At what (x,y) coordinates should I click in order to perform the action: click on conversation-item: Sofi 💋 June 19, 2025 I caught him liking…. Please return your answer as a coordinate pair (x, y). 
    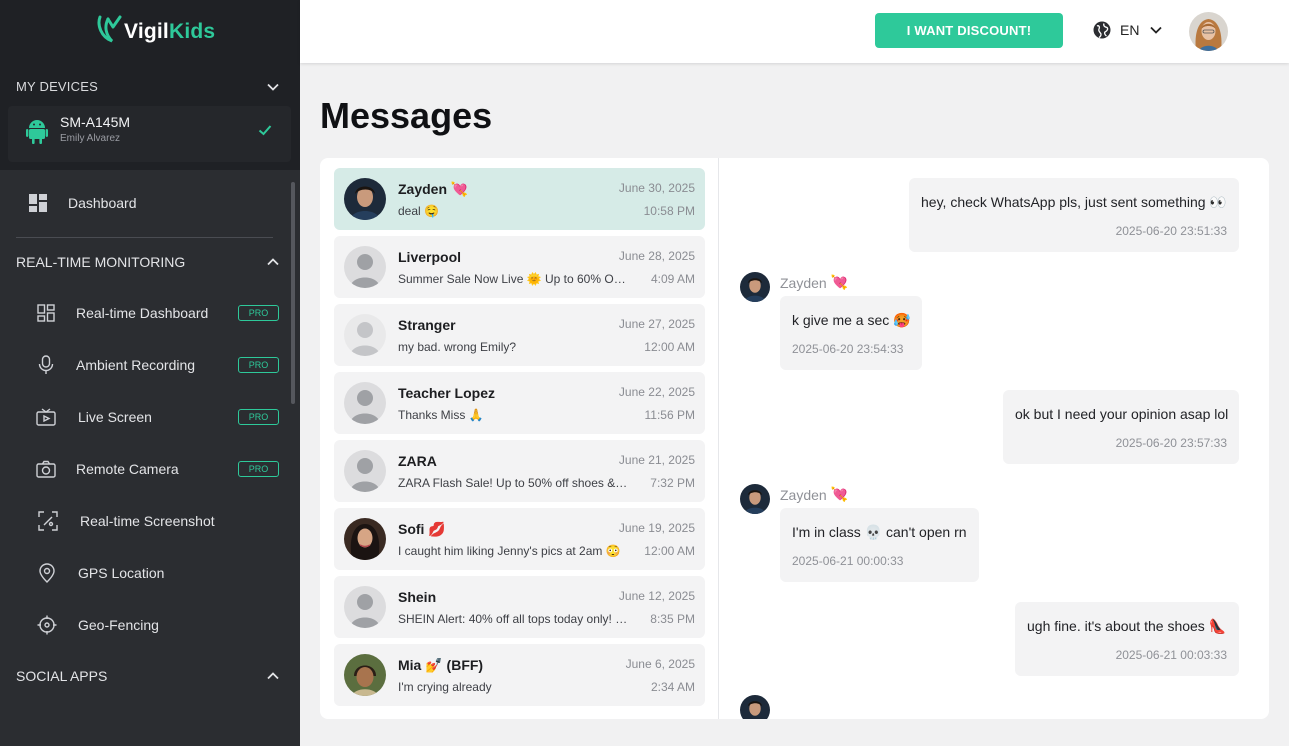
    Looking at the image, I should click on (519, 539).